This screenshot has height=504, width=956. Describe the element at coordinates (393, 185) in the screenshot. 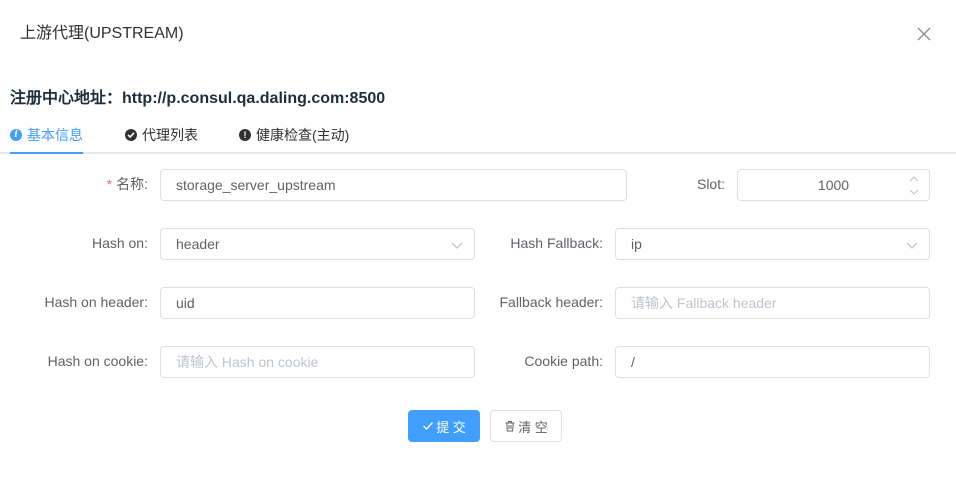

I see `name-input: storage_server_upstream` at that location.